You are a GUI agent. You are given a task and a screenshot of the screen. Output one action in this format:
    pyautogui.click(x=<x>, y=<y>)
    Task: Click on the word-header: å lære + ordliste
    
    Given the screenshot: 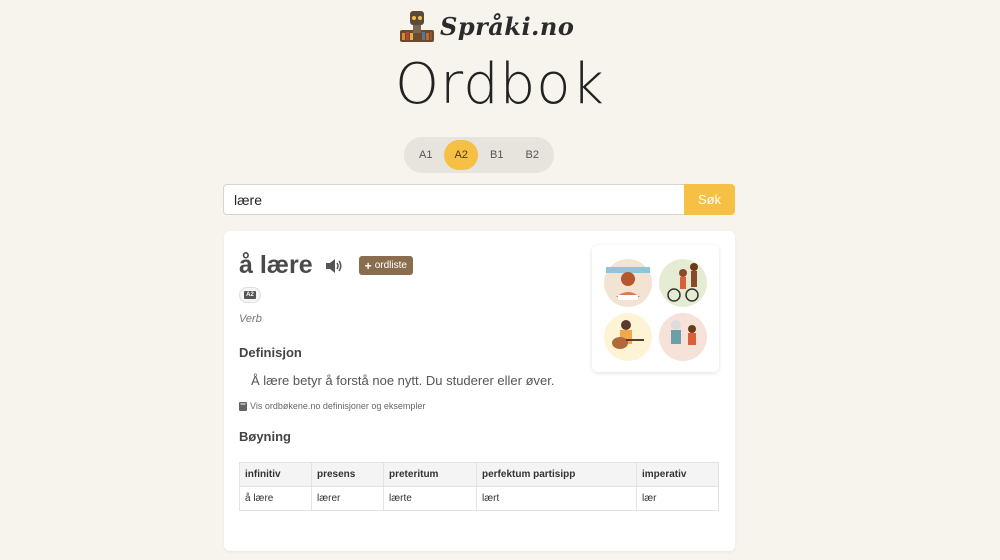 What is the action you would take?
    pyautogui.click(x=326, y=265)
    